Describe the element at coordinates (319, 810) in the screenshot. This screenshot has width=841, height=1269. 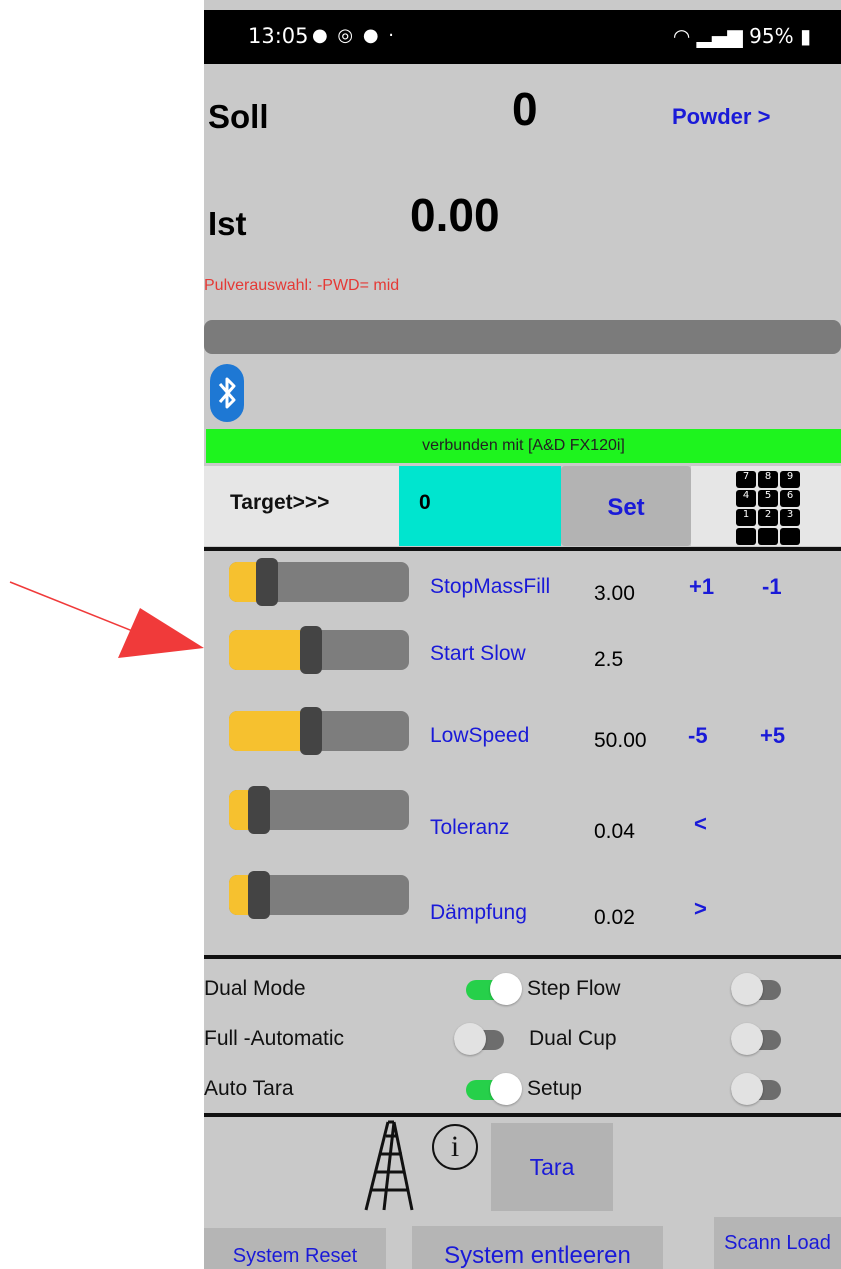
I see `slider-toleranz` at that location.